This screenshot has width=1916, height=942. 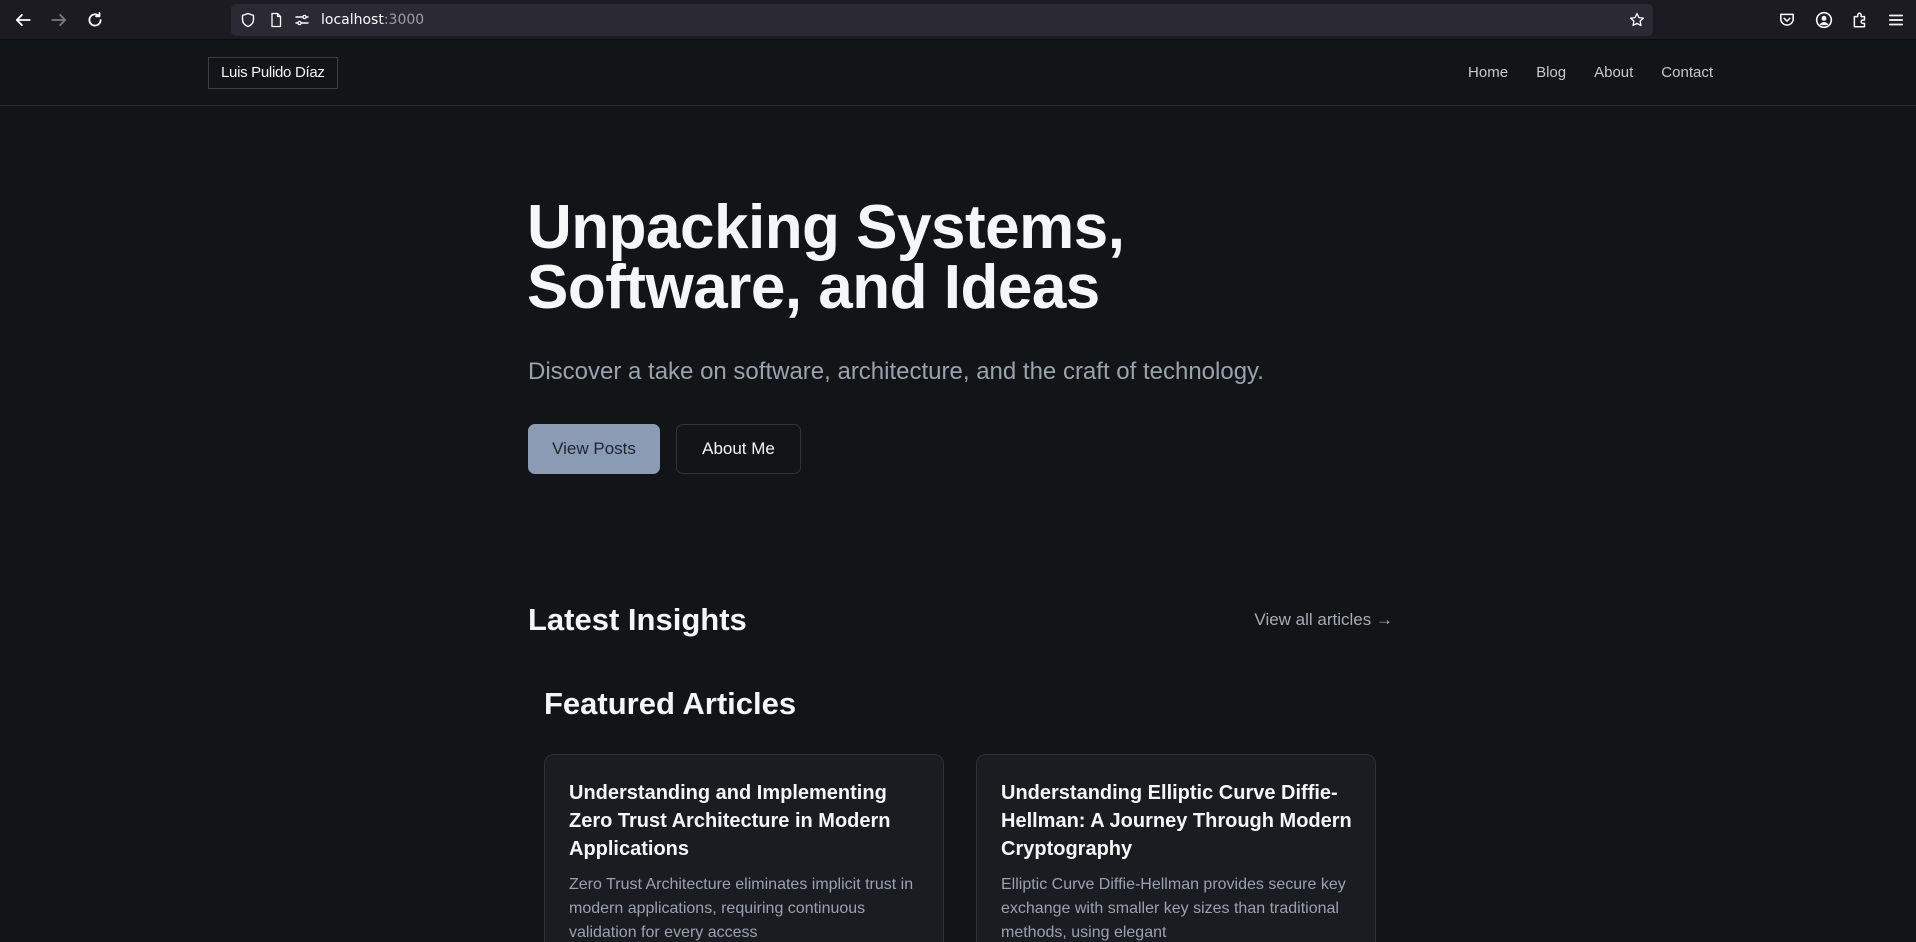 What do you see at coordinates (1860, 20) in the screenshot?
I see `extensions-icon` at bounding box center [1860, 20].